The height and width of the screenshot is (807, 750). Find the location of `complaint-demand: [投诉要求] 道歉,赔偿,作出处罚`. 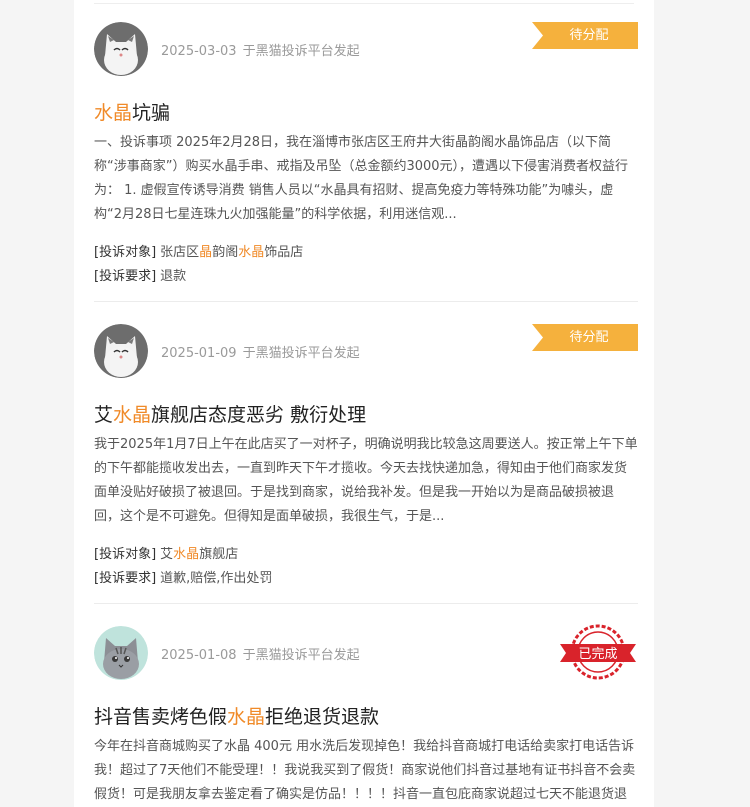

complaint-demand: [投诉要求] 道歉,赔偿,作出处罚 is located at coordinates (183, 576).